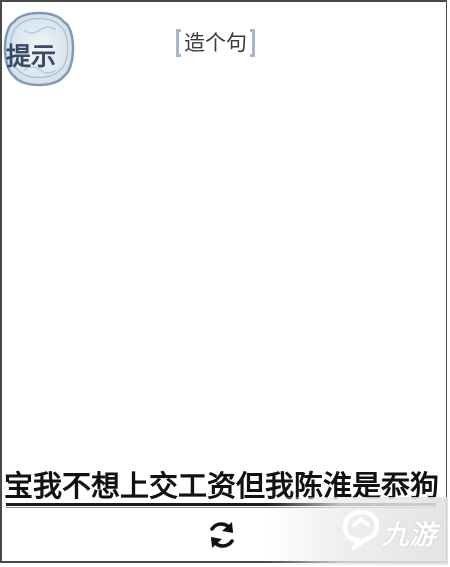 Image resolution: width=450 pixels, height=567 pixels. I want to click on hint-button: 提示, so click(39, 50).